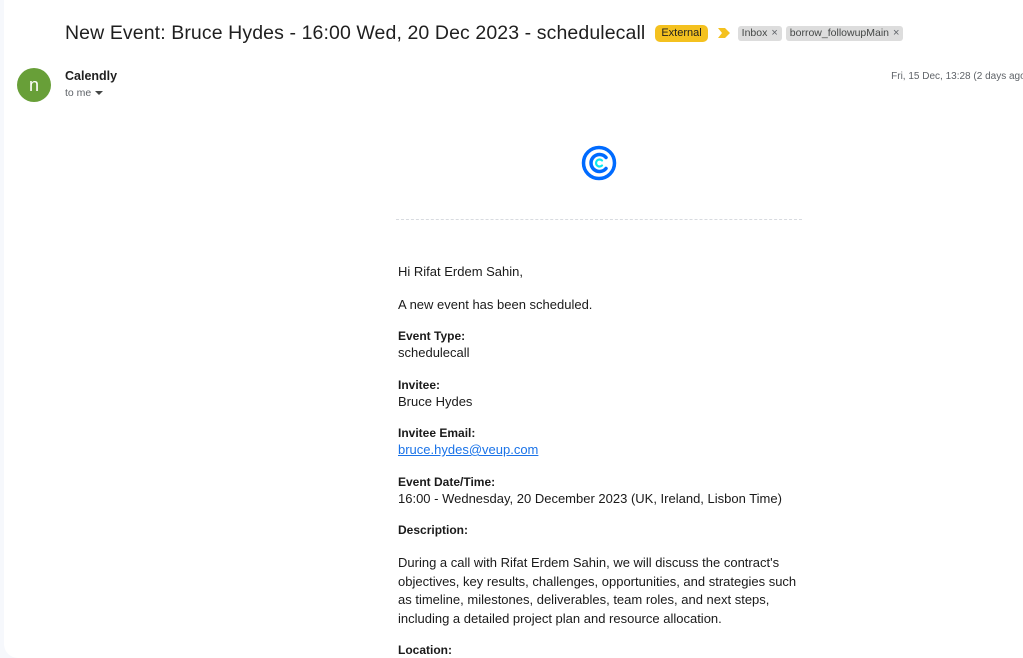 This screenshot has width=1023, height=658. I want to click on intro-text: A new event has been scheduled., so click(495, 304).